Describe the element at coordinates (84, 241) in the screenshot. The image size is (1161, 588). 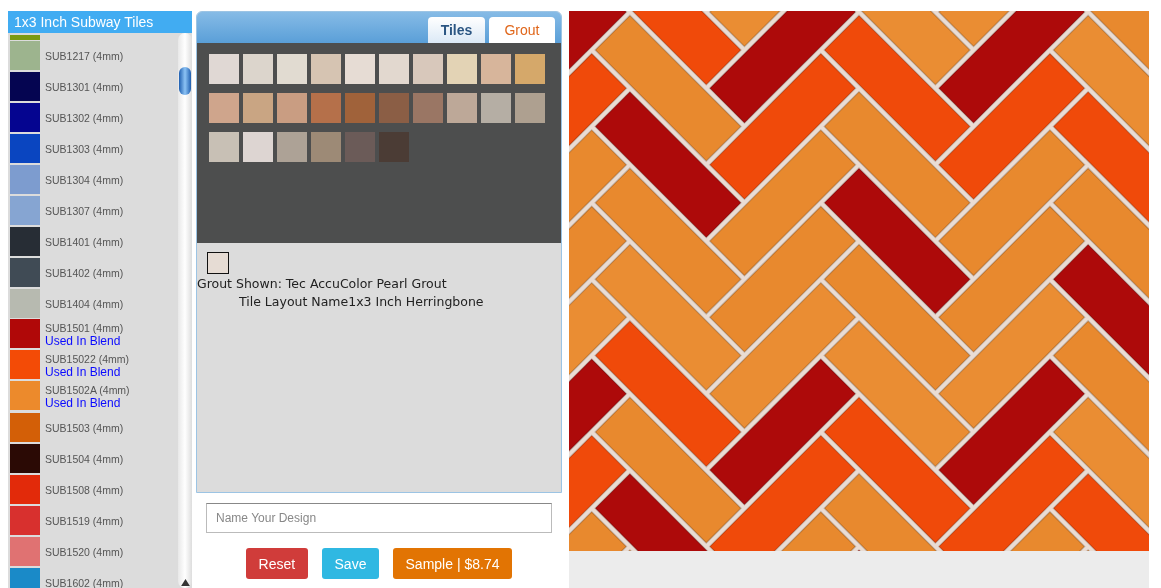
I see `tile-name: SUB1401 (4mm)` at that location.